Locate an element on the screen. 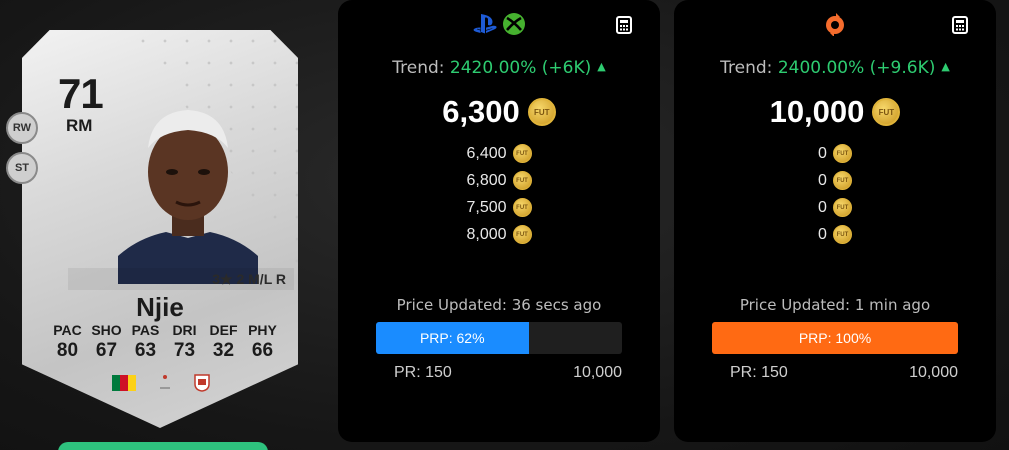 This screenshot has width=1009, height=450. stat-pac: PAC 80 is located at coordinates (67, 341).